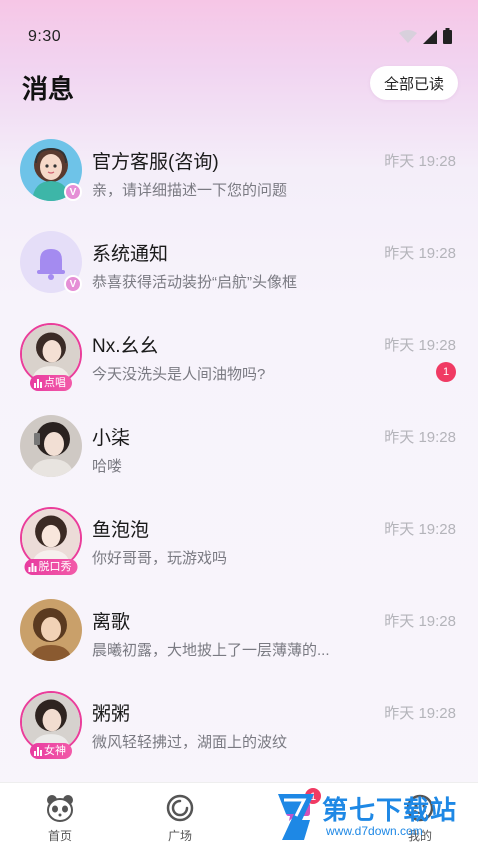 The image size is (478, 850). I want to click on contact-name: Nx.幺幺, so click(125, 346).